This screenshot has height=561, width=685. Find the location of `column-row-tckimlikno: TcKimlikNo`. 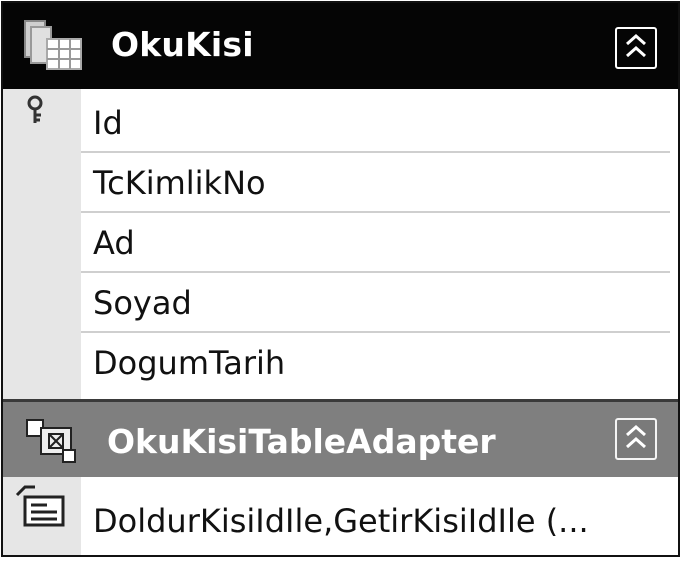

column-row-tckimlikno: TcKimlikNo is located at coordinates (375, 183).